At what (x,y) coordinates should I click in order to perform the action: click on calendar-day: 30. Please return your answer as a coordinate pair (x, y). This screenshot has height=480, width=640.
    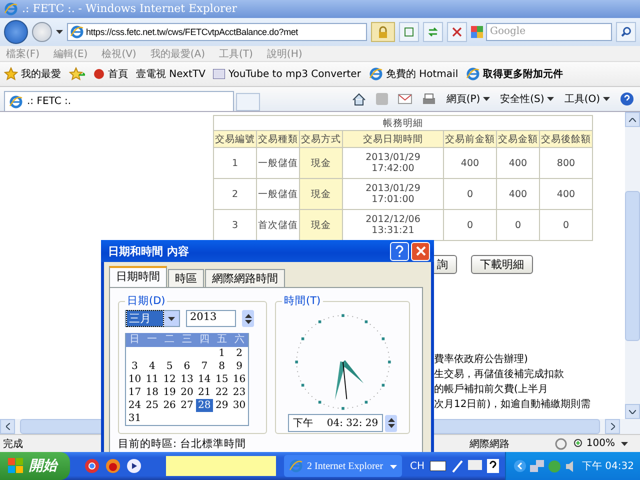
    Looking at the image, I should click on (239, 405).